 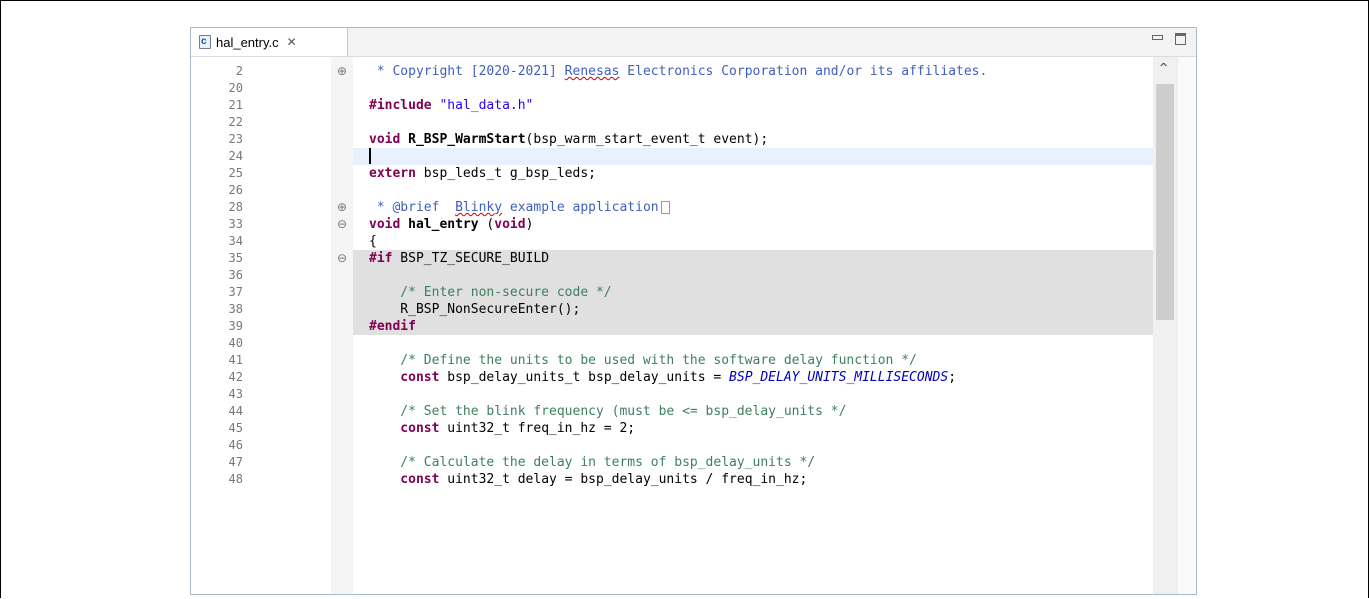 What do you see at coordinates (693, 42) in the screenshot?
I see `editor-tab-bar: c hal_entry.c ✕` at bounding box center [693, 42].